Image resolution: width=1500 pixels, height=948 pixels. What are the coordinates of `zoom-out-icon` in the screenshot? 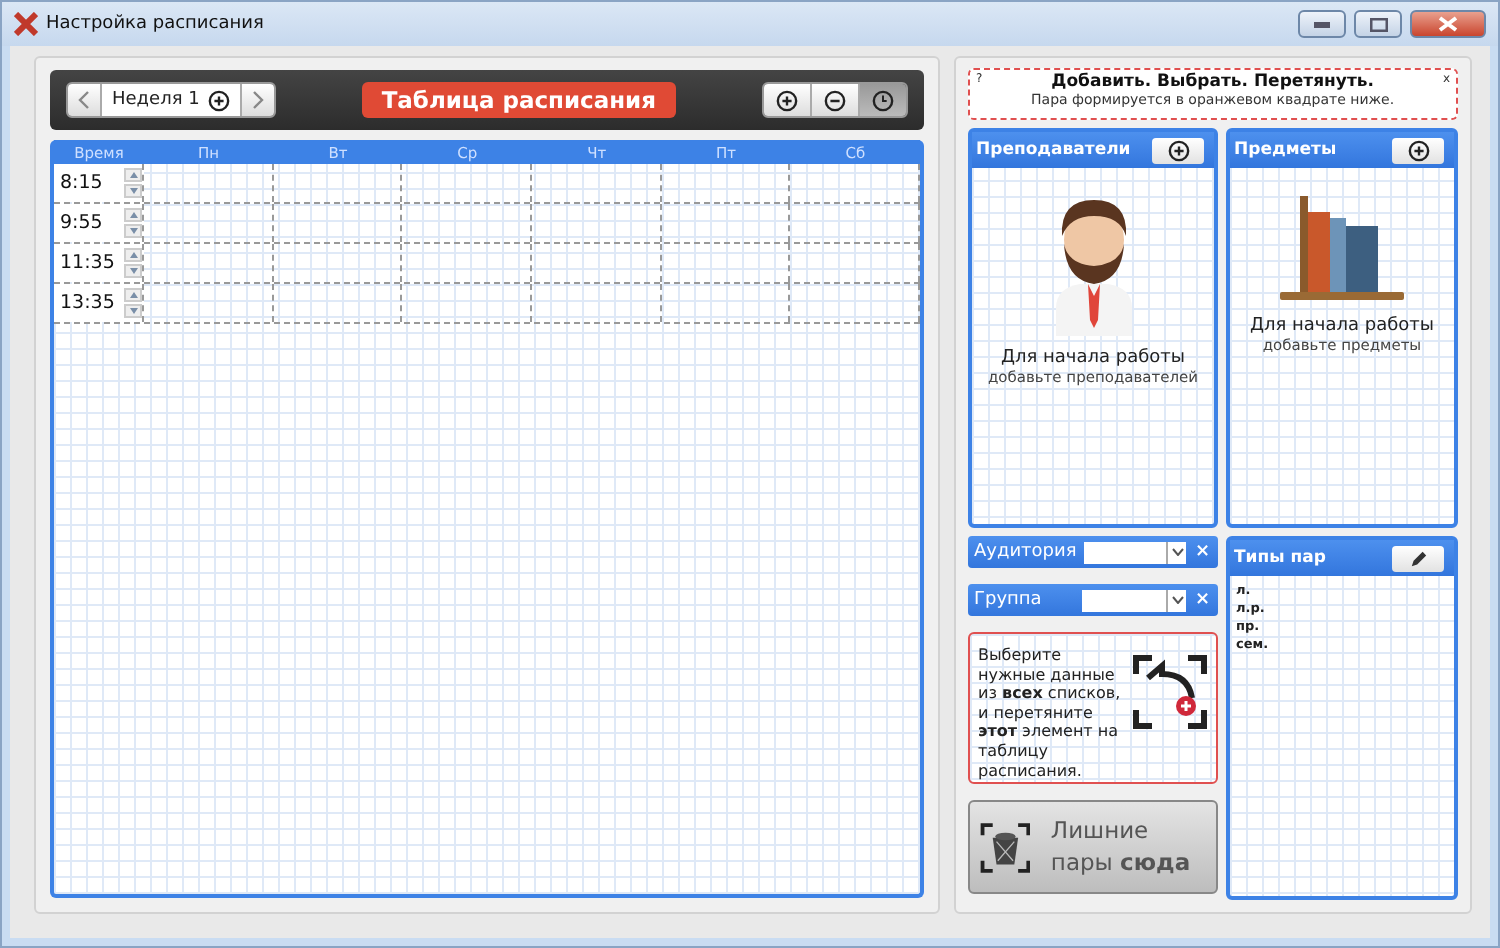 It's located at (834, 100).